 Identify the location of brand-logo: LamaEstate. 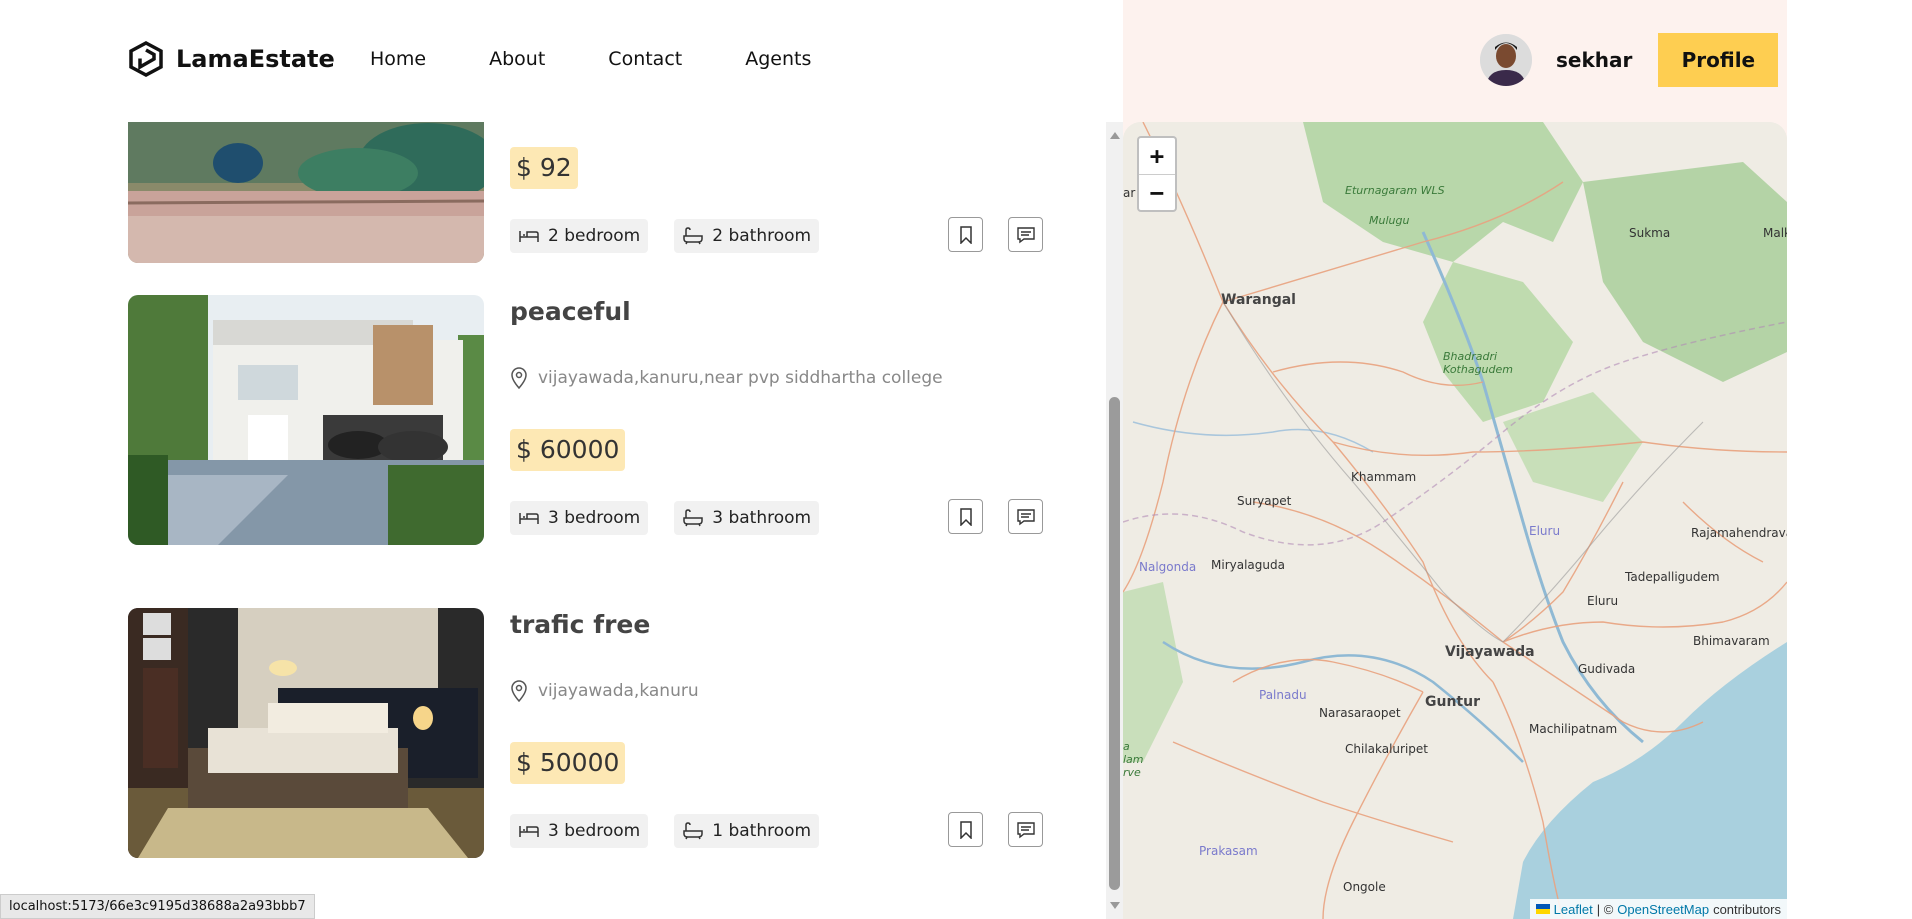
(231, 59).